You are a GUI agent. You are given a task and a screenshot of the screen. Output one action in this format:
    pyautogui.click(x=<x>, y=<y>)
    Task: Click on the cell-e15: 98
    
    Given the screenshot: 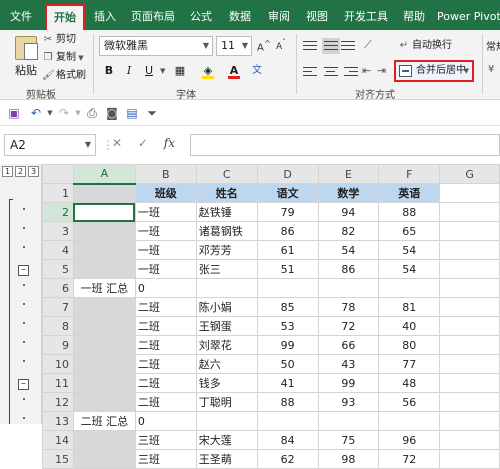 What is the action you would take?
    pyautogui.click(x=348, y=459)
    